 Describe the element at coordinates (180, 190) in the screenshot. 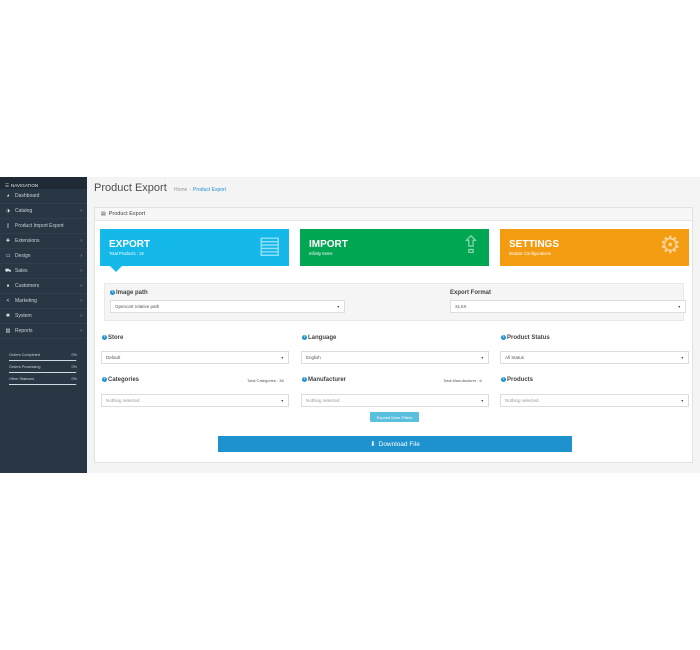

I see `breadcrumb-home: Home` at that location.